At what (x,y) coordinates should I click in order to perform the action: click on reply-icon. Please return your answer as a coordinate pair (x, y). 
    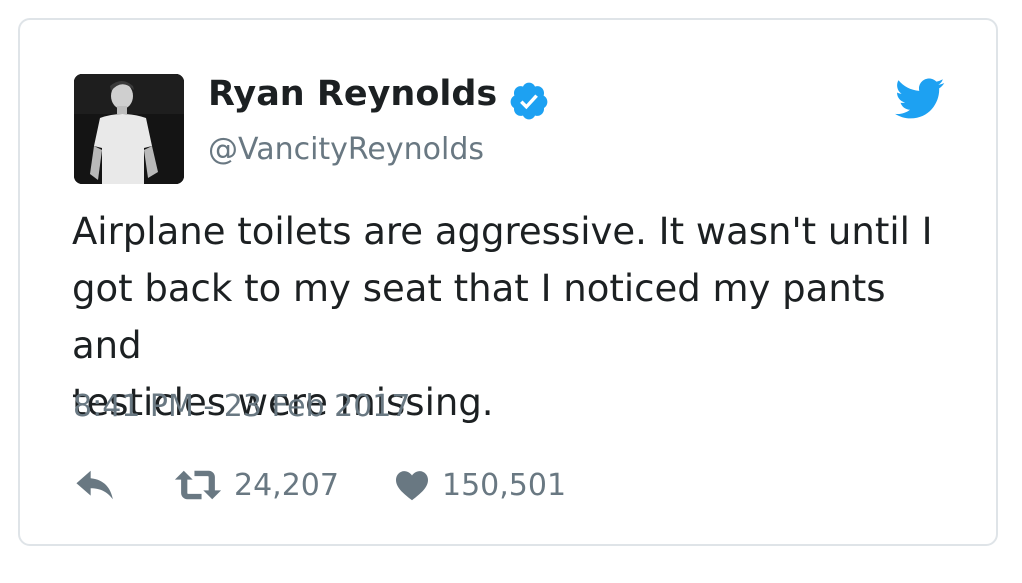
    Looking at the image, I should click on (94, 485).